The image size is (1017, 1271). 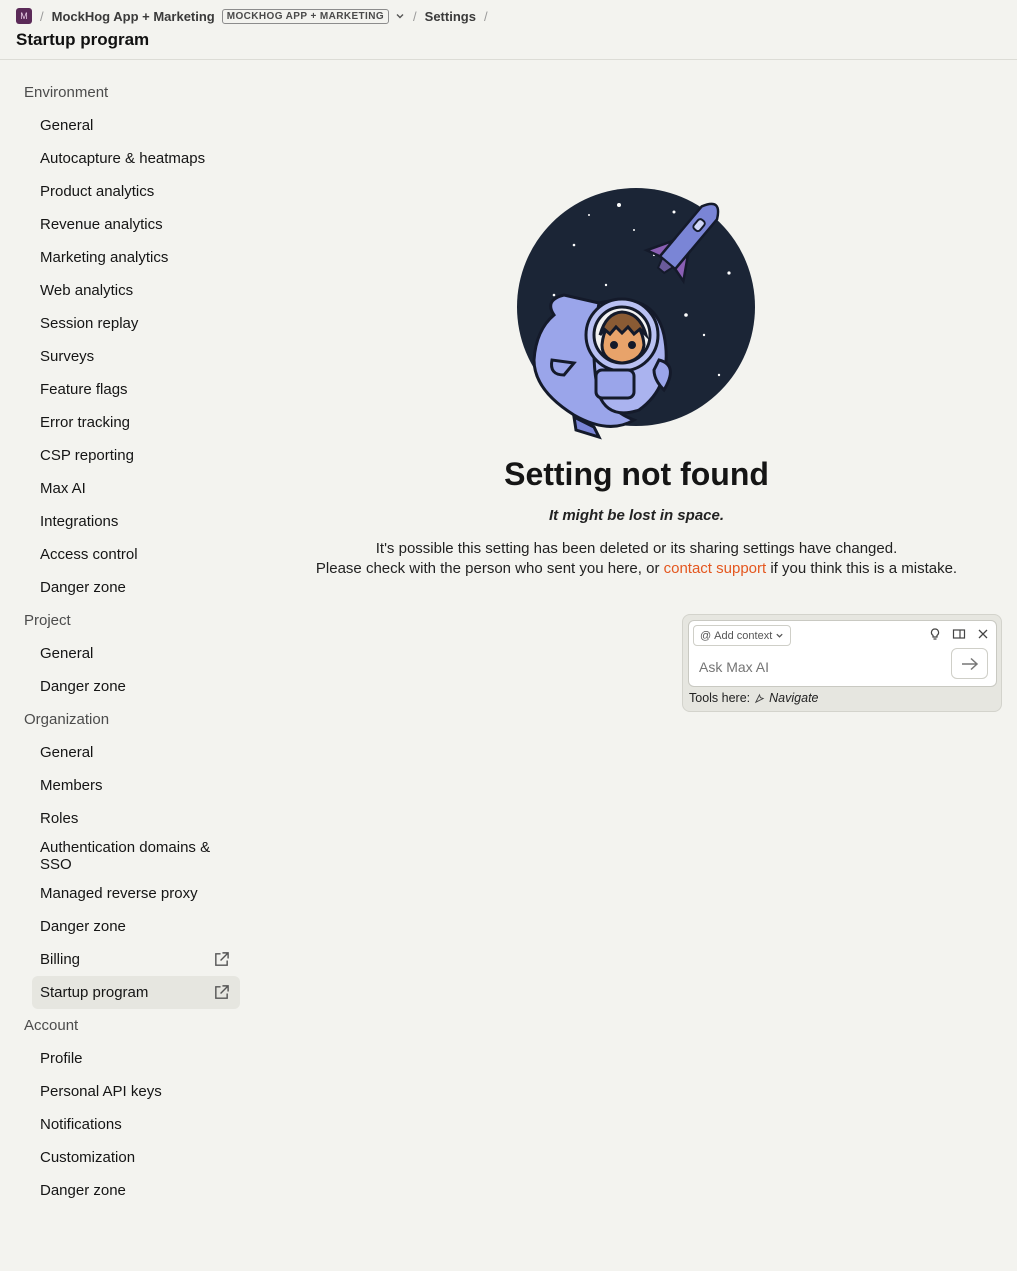 What do you see at coordinates (132, 959) in the screenshot?
I see `sidebar-item-billing: Billing` at bounding box center [132, 959].